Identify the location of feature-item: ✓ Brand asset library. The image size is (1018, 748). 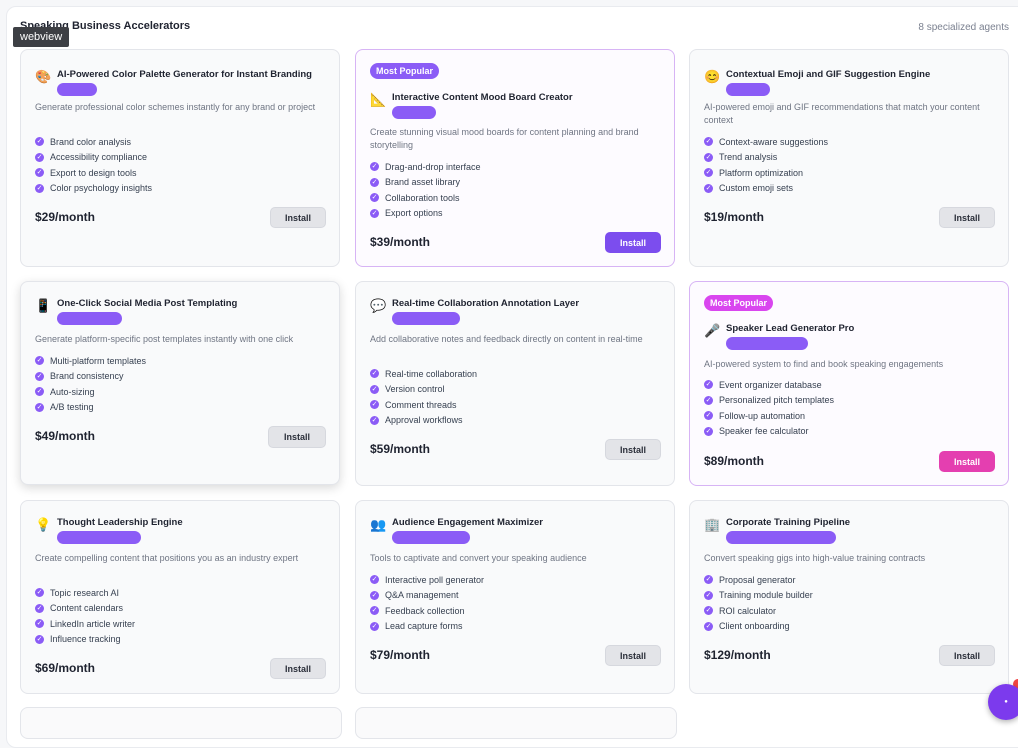
(415, 182).